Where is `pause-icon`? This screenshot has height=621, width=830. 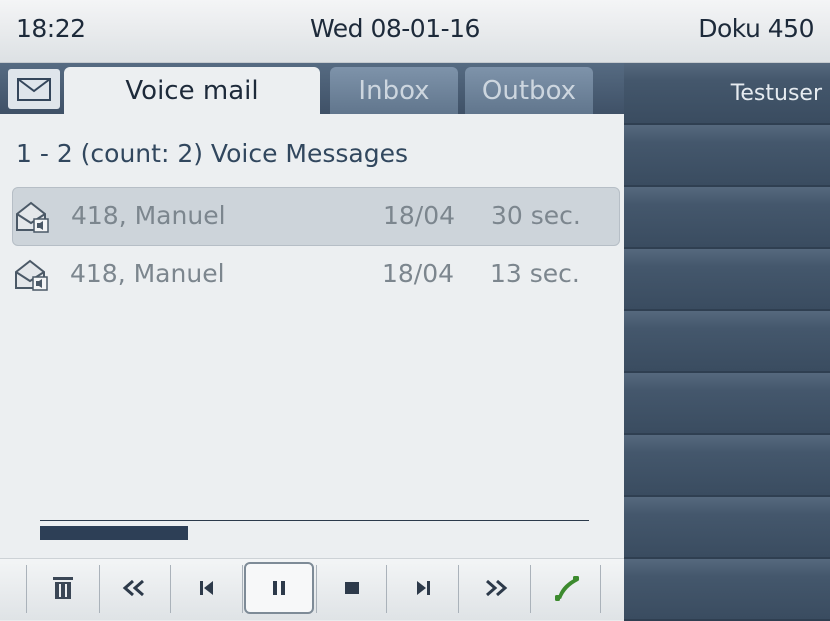 pause-icon is located at coordinates (279, 588).